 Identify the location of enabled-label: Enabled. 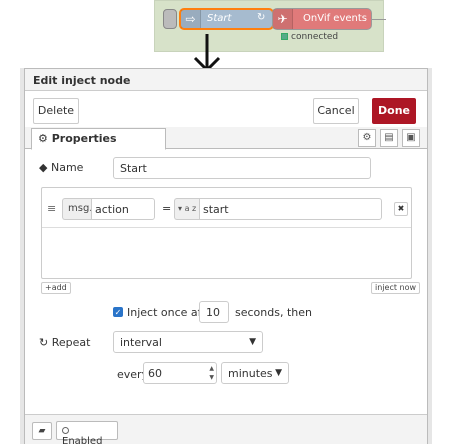
(82, 441).